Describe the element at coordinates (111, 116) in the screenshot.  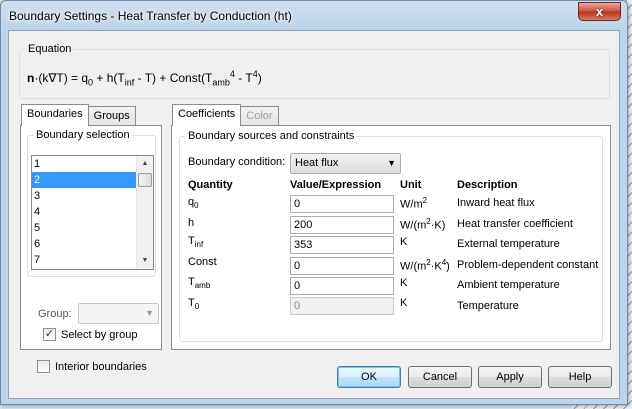
I see `tab-groups: Groups` at that location.